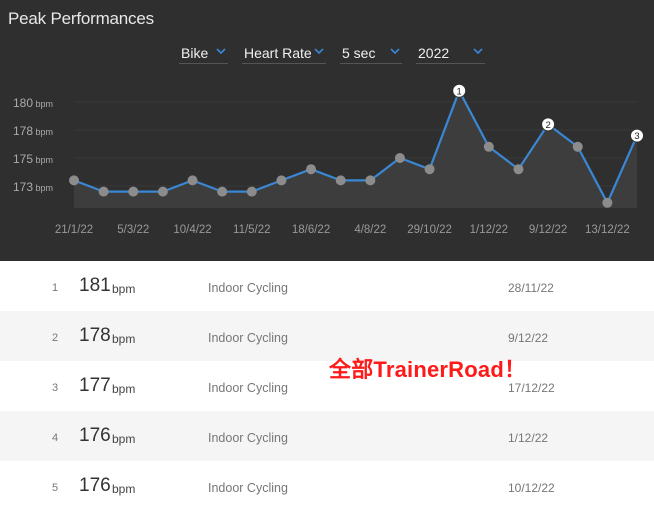  Describe the element at coordinates (359, 53) in the screenshot. I see `duration-dropdown-value: 5 sec` at that location.